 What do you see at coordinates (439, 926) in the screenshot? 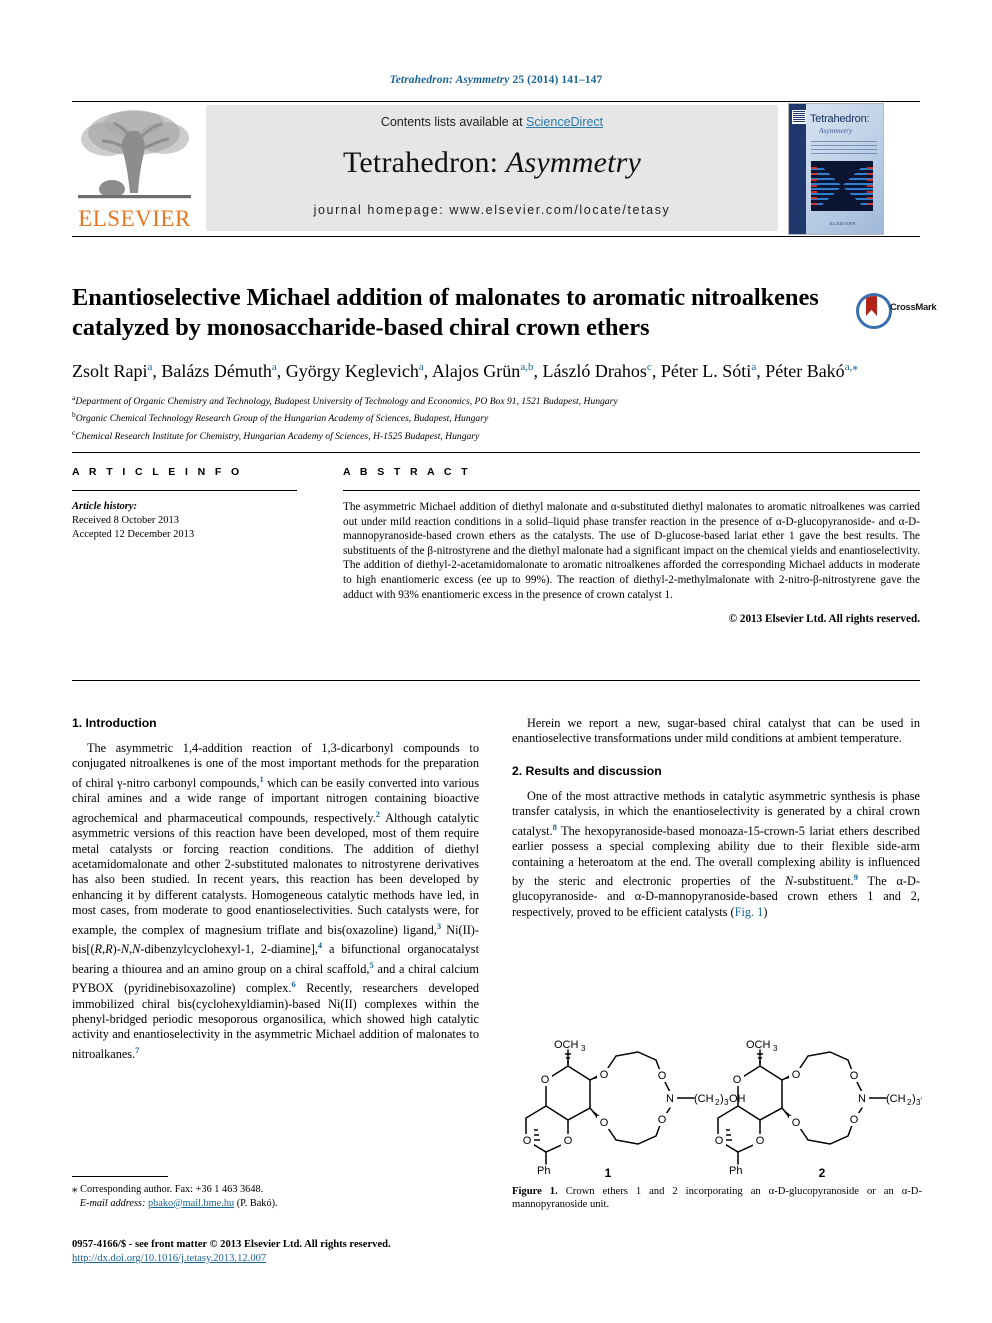
I see `citation-ref: 3` at bounding box center [439, 926].